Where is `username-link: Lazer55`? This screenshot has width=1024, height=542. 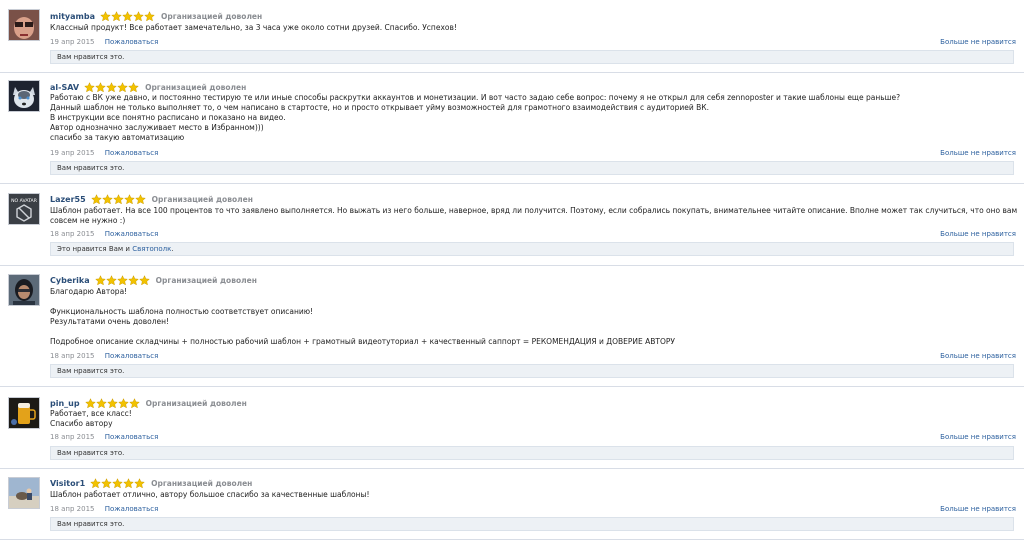 username-link: Lazer55 is located at coordinates (68, 199).